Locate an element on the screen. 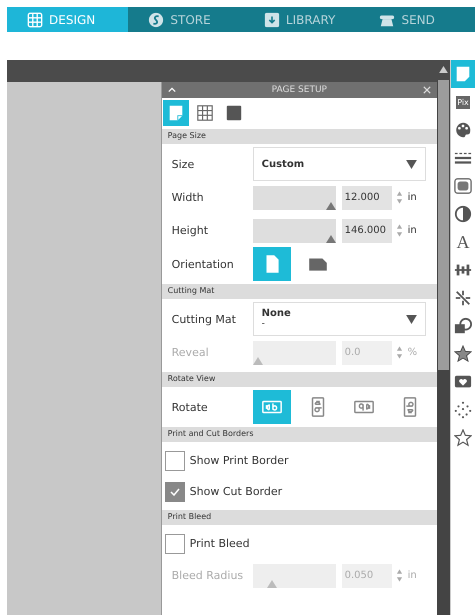 Image resolution: width=475 pixels, height=615 pixels. toolbar-button: A is located at coordinates (463, 242).